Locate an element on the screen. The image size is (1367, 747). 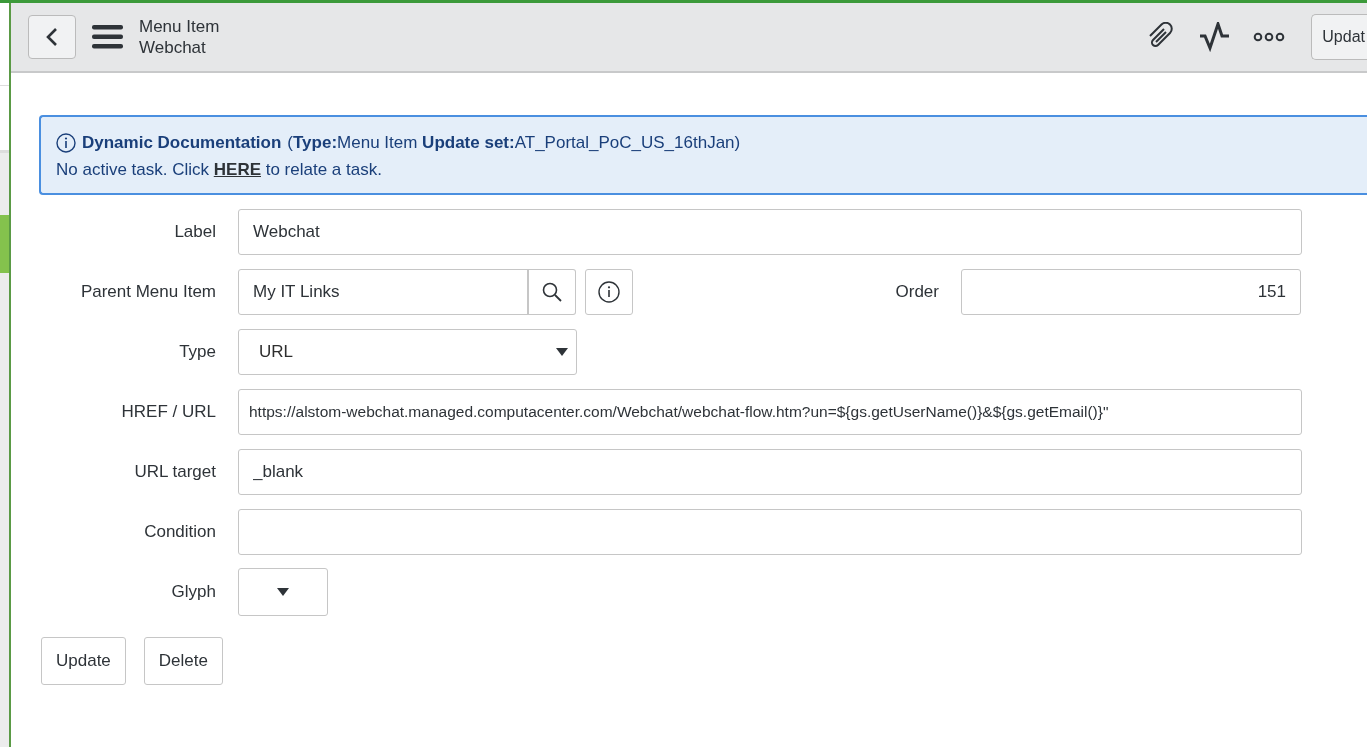
back-button is located at coordinates (52, 37).